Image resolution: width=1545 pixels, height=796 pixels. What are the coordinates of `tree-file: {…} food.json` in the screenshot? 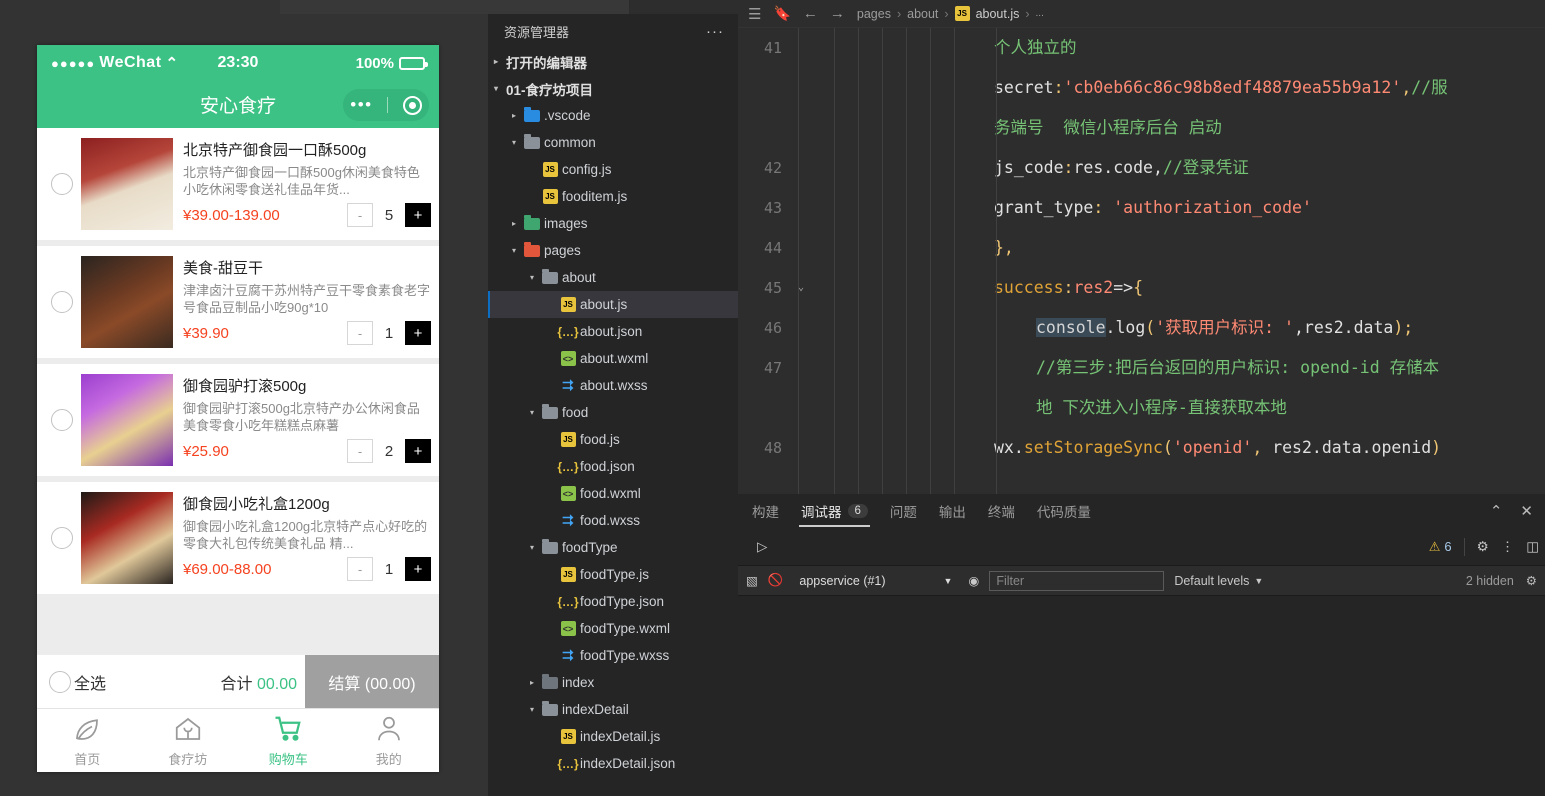 It's located at (613, 466).